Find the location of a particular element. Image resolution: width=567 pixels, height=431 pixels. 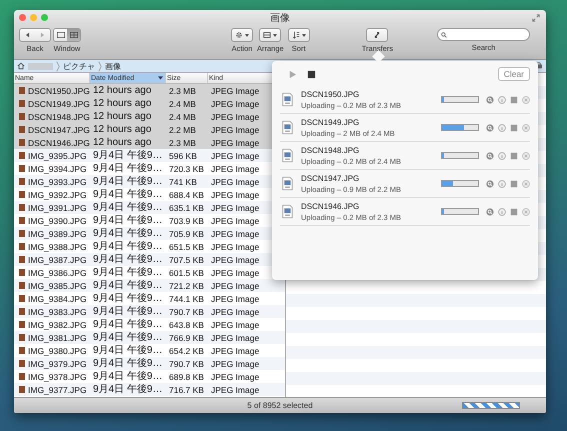

file-size: 705.9 KB is located at coordinates (186, 233).